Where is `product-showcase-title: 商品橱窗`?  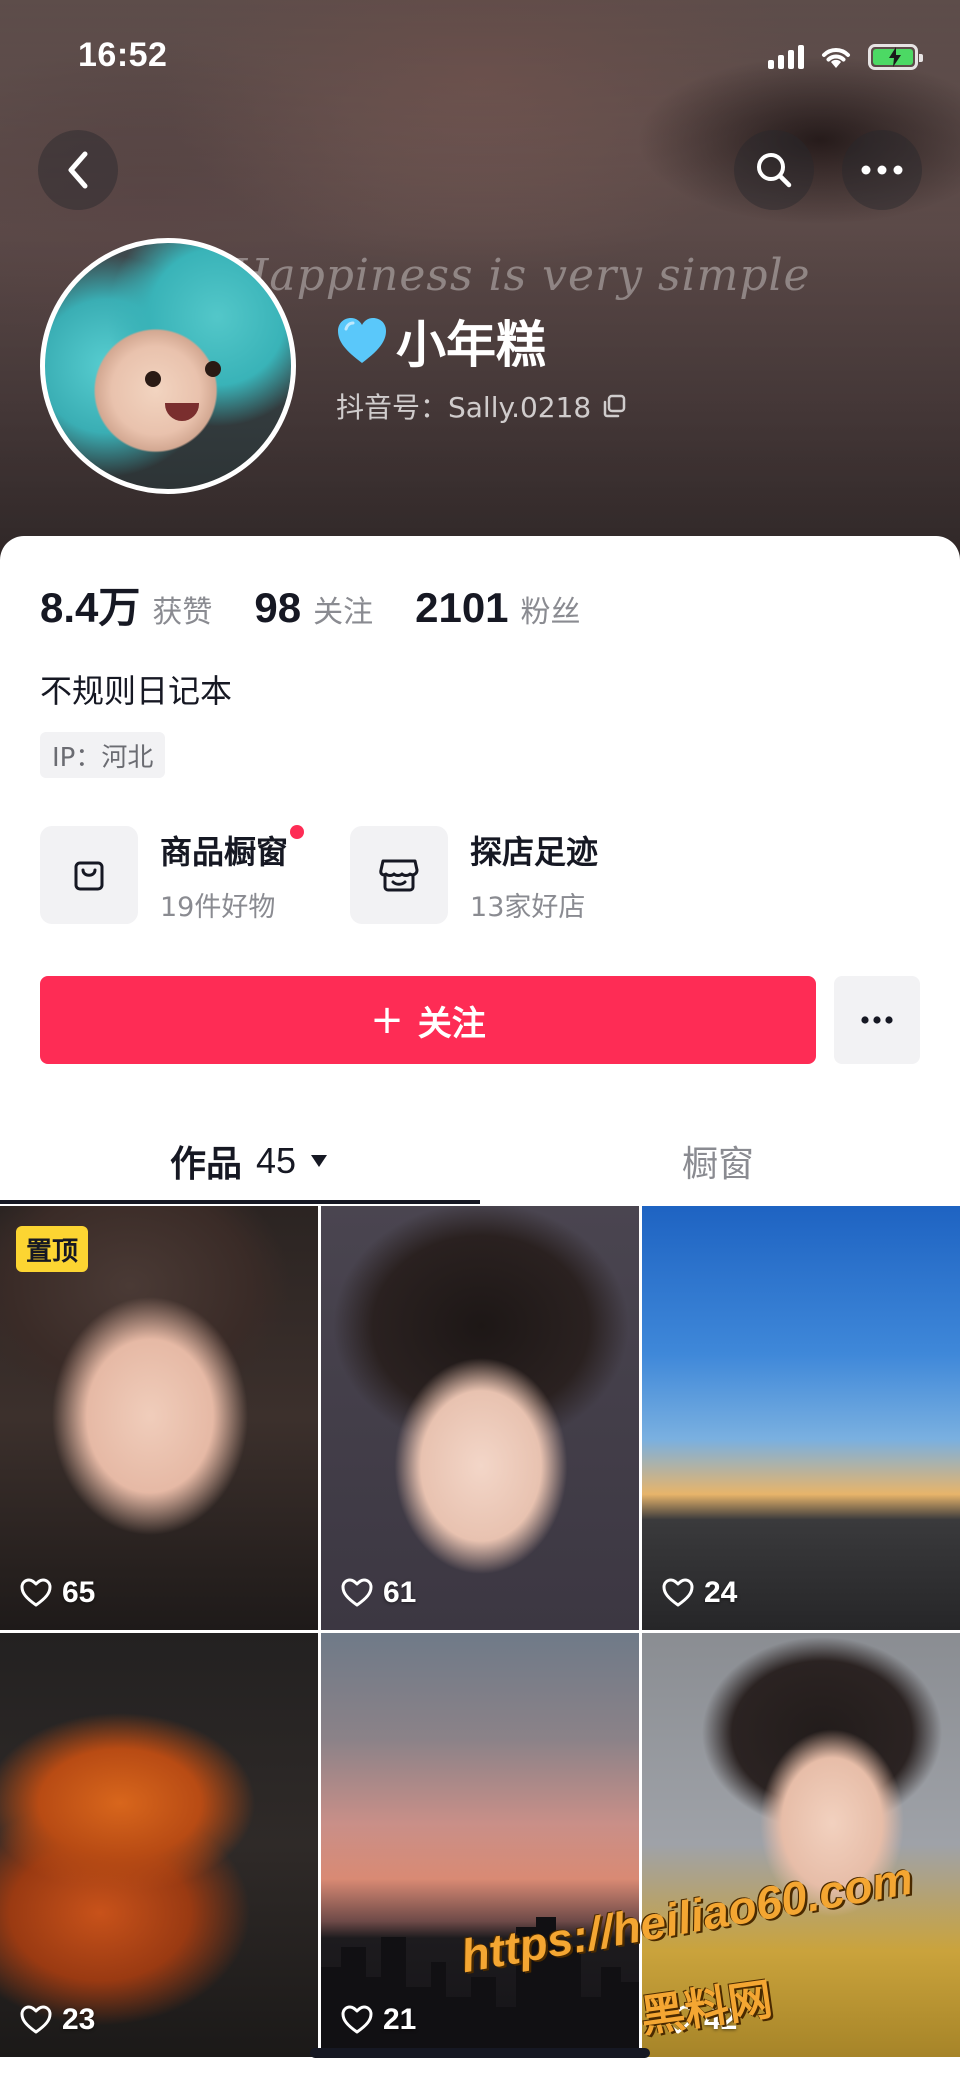 product-showcase-title: 商品橱窗 is located at coordinates (232, 848).